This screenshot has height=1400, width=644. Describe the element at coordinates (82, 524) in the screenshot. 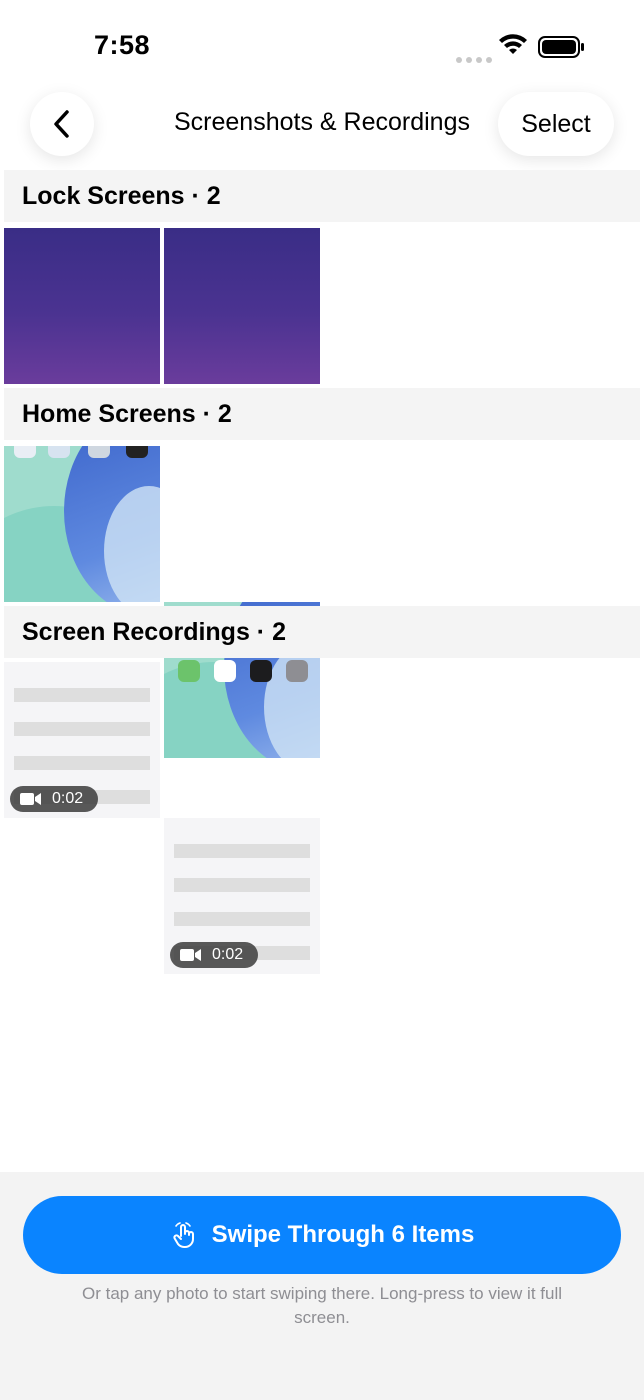

I see `home-screen-thumbnail` at that location.